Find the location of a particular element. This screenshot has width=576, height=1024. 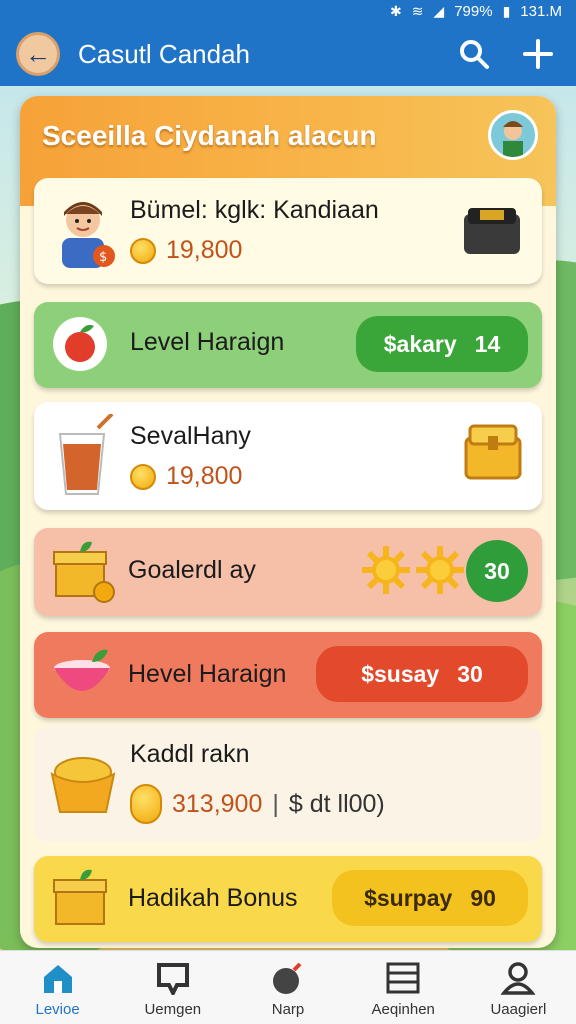

card-title: Bümel: kglk: Kandiaan is located at coordinates (254, 210).